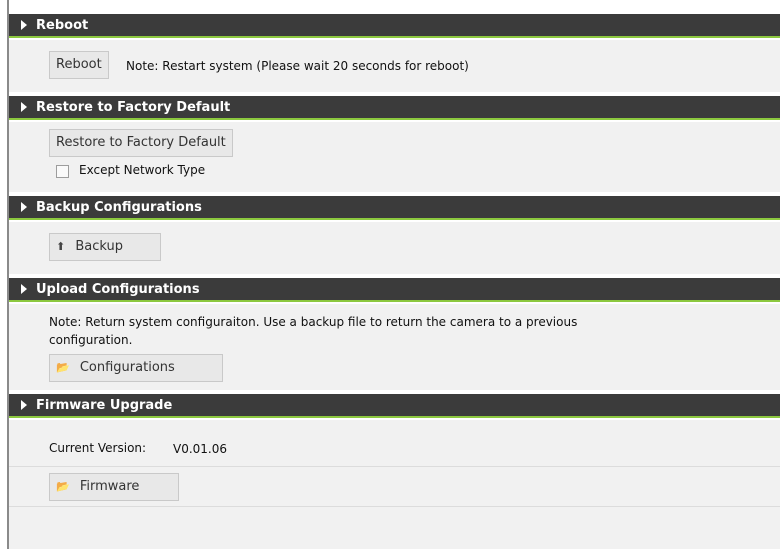  Describe the element at coordinates (62, 25) in the screenshot. I see `reboot-section-title: Reboot` at that location.